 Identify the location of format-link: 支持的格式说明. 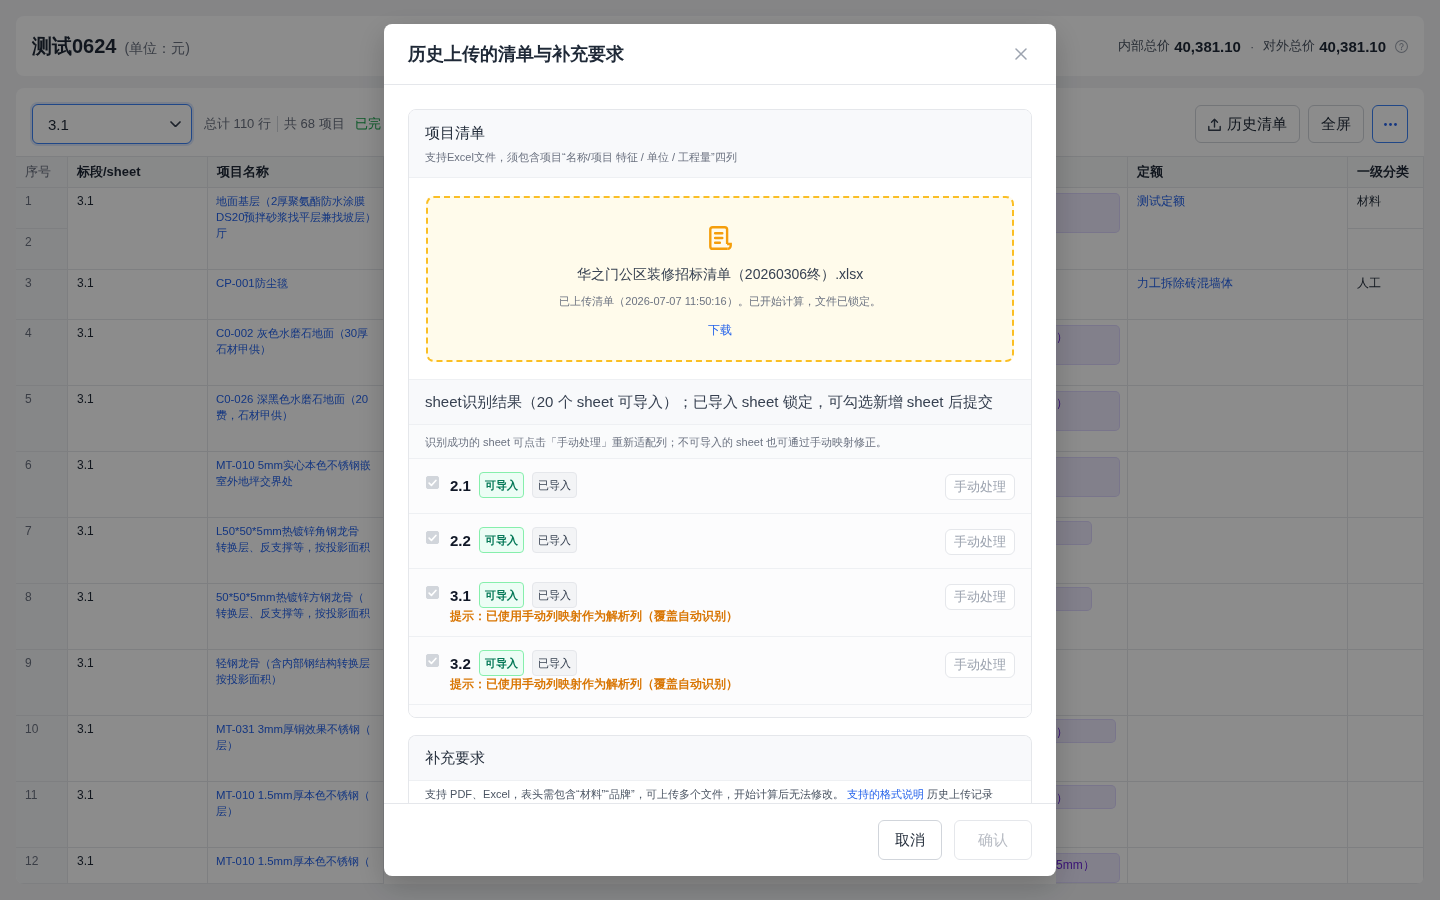
(885, 794).